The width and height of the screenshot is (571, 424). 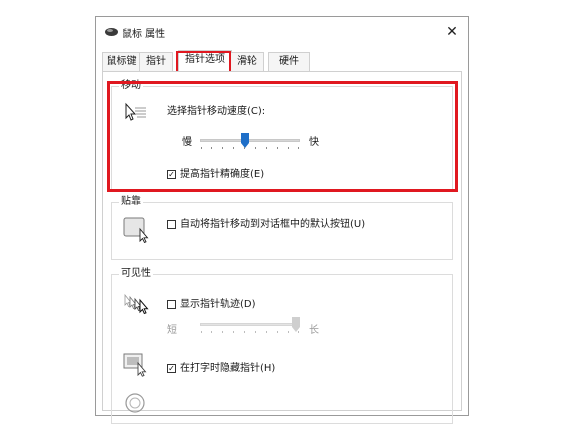 What do you see at coordinates (144, 34) in the screenshot?
I see `window-title: 鼠标 属性` at bounding box center [144, 34].